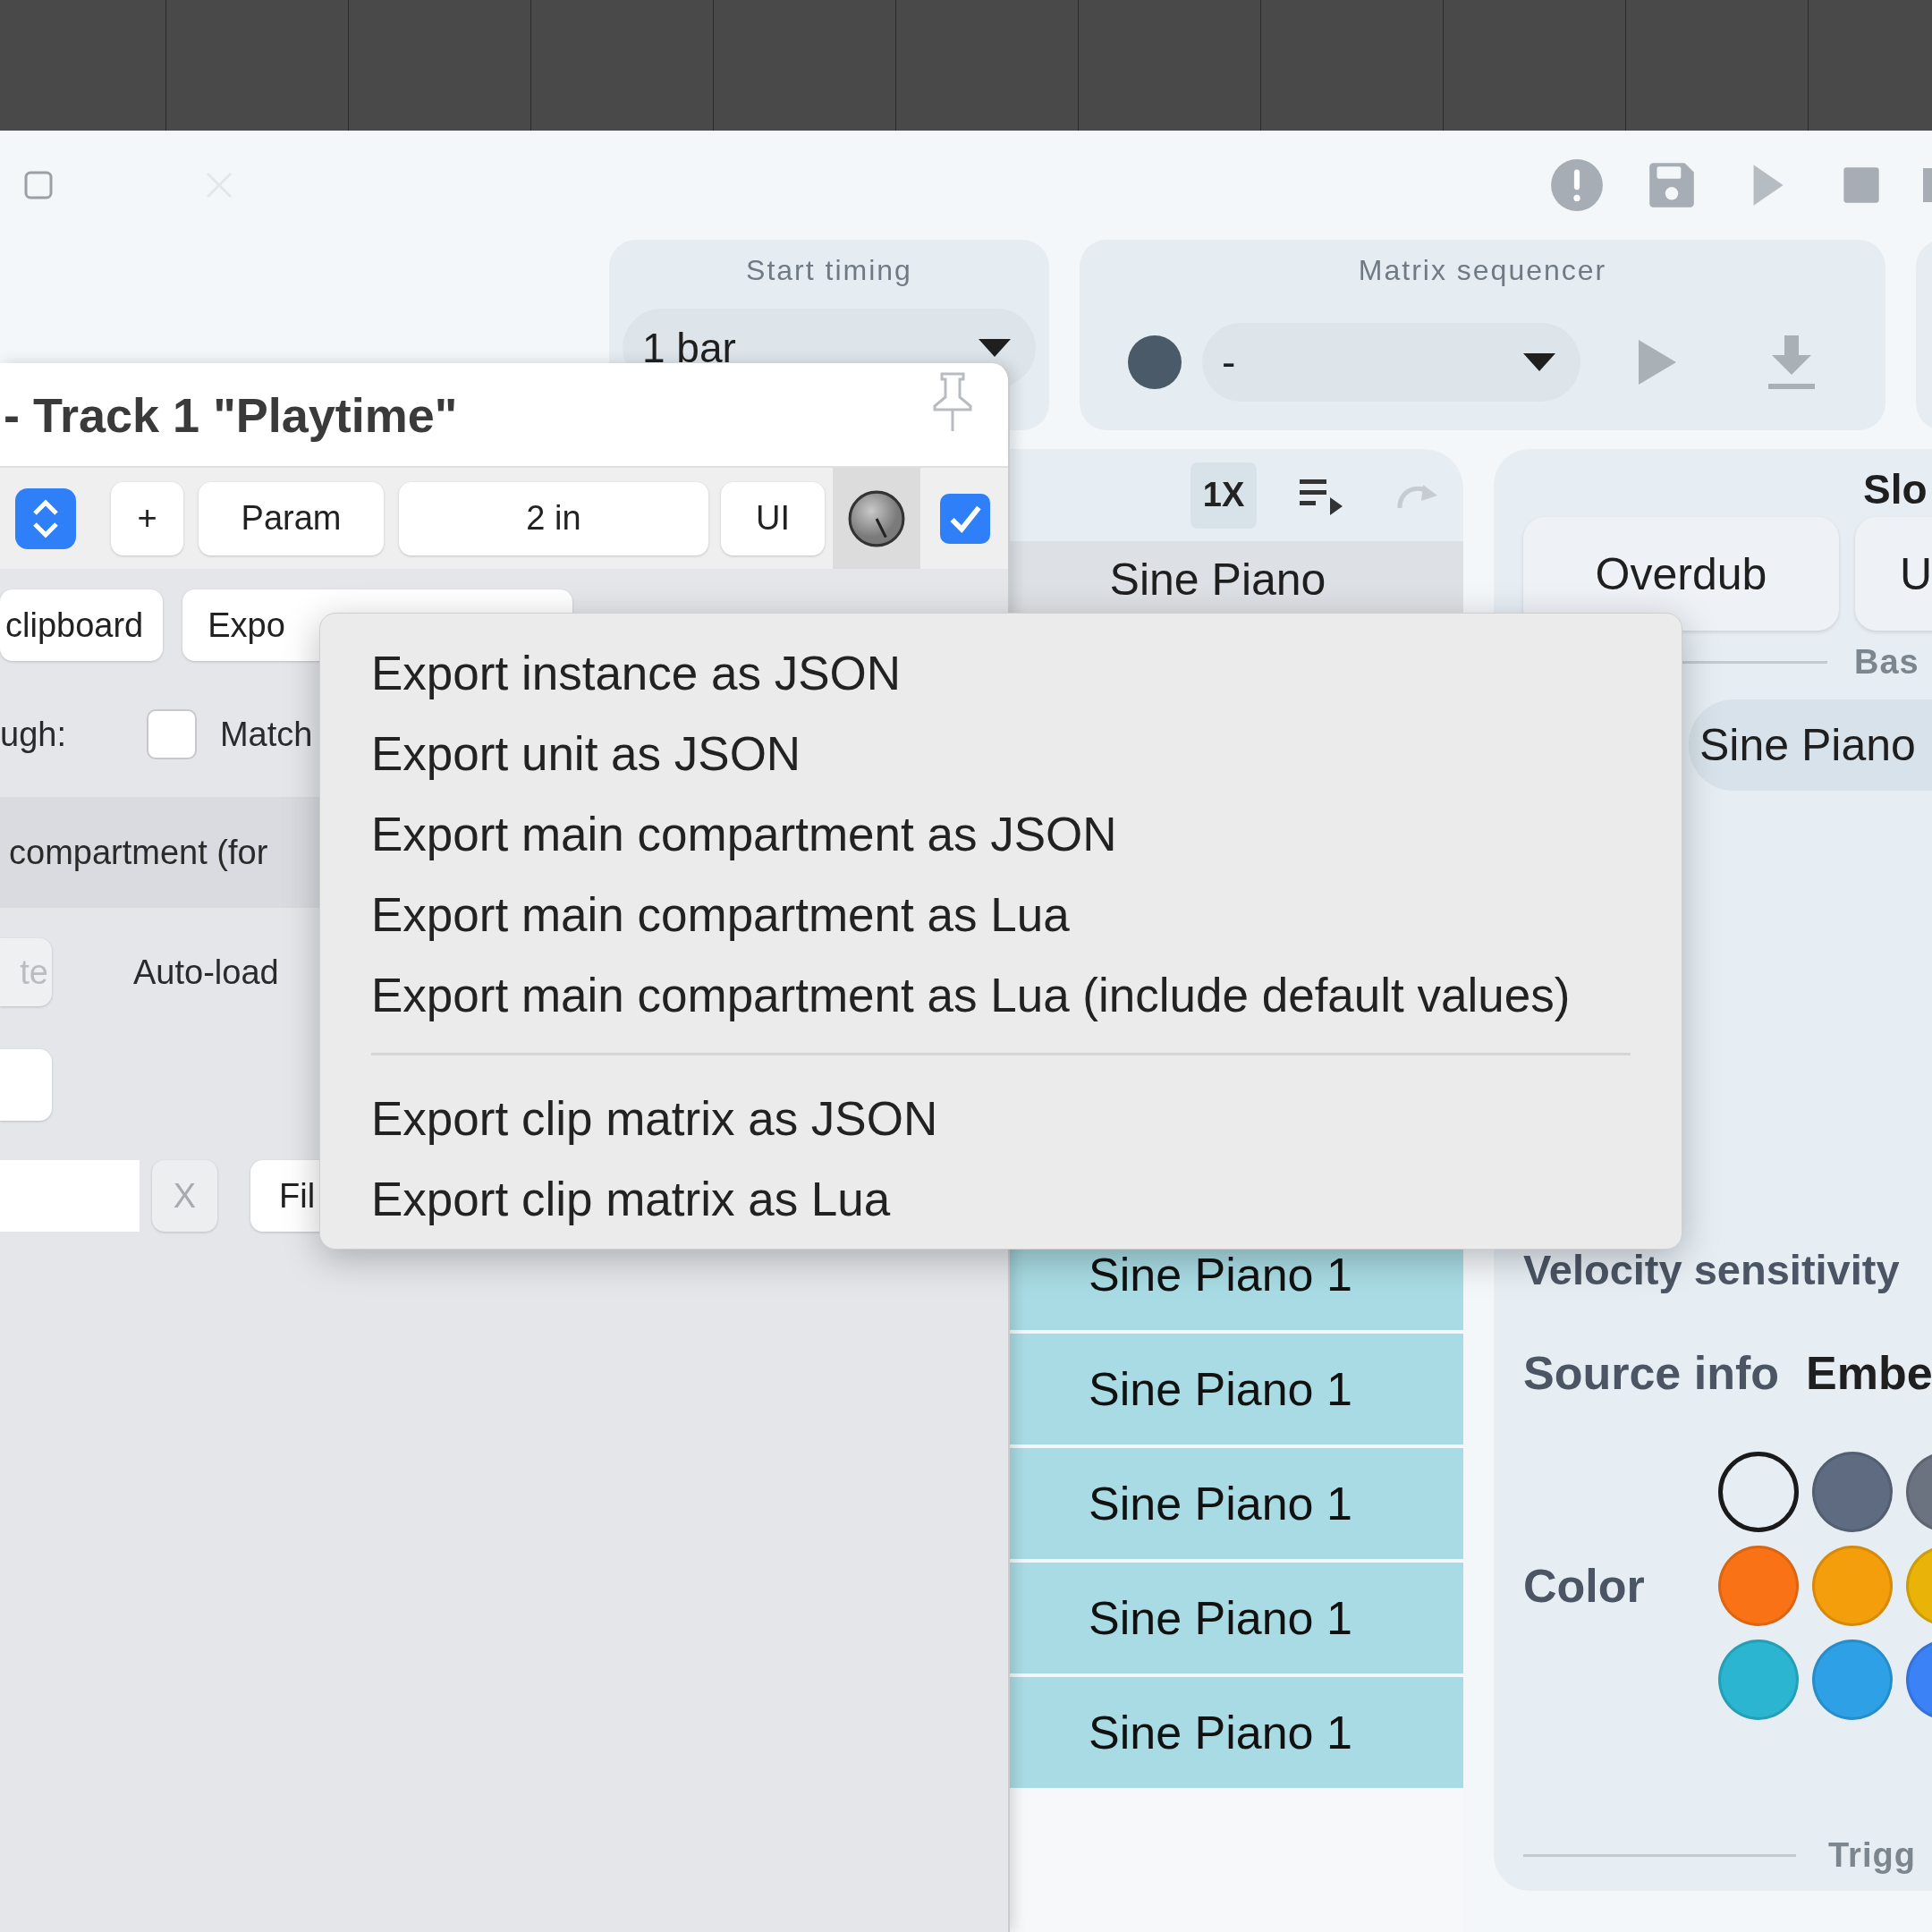 The width and height of the screenshot is (1932, 1932). I want to click on section-label: Bas, so click(1886, 662).